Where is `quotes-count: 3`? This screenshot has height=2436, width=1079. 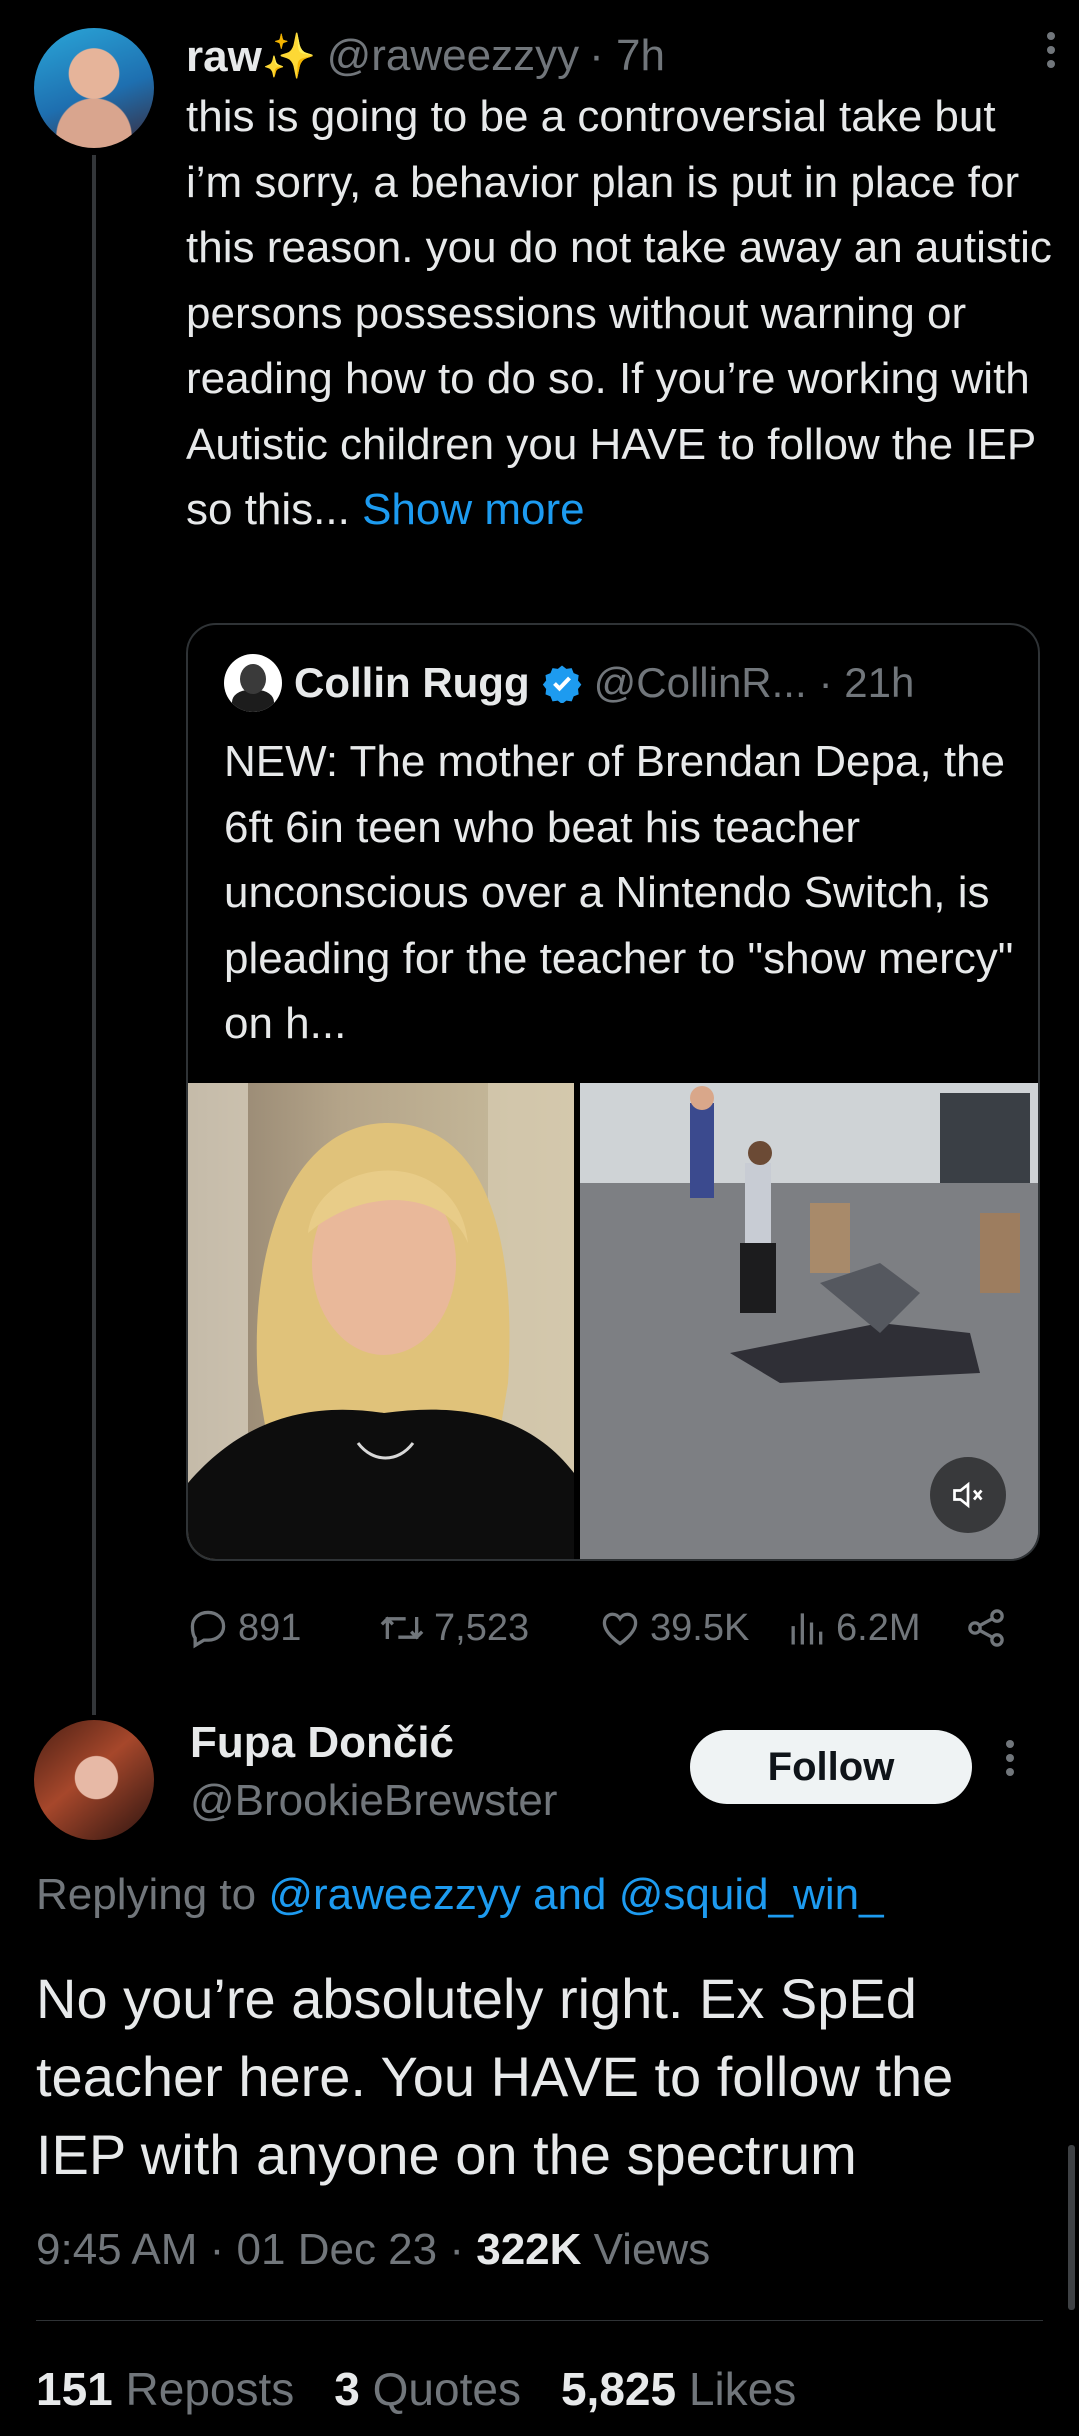 quotes-count: 3 is located at coordinates (347, 2389).